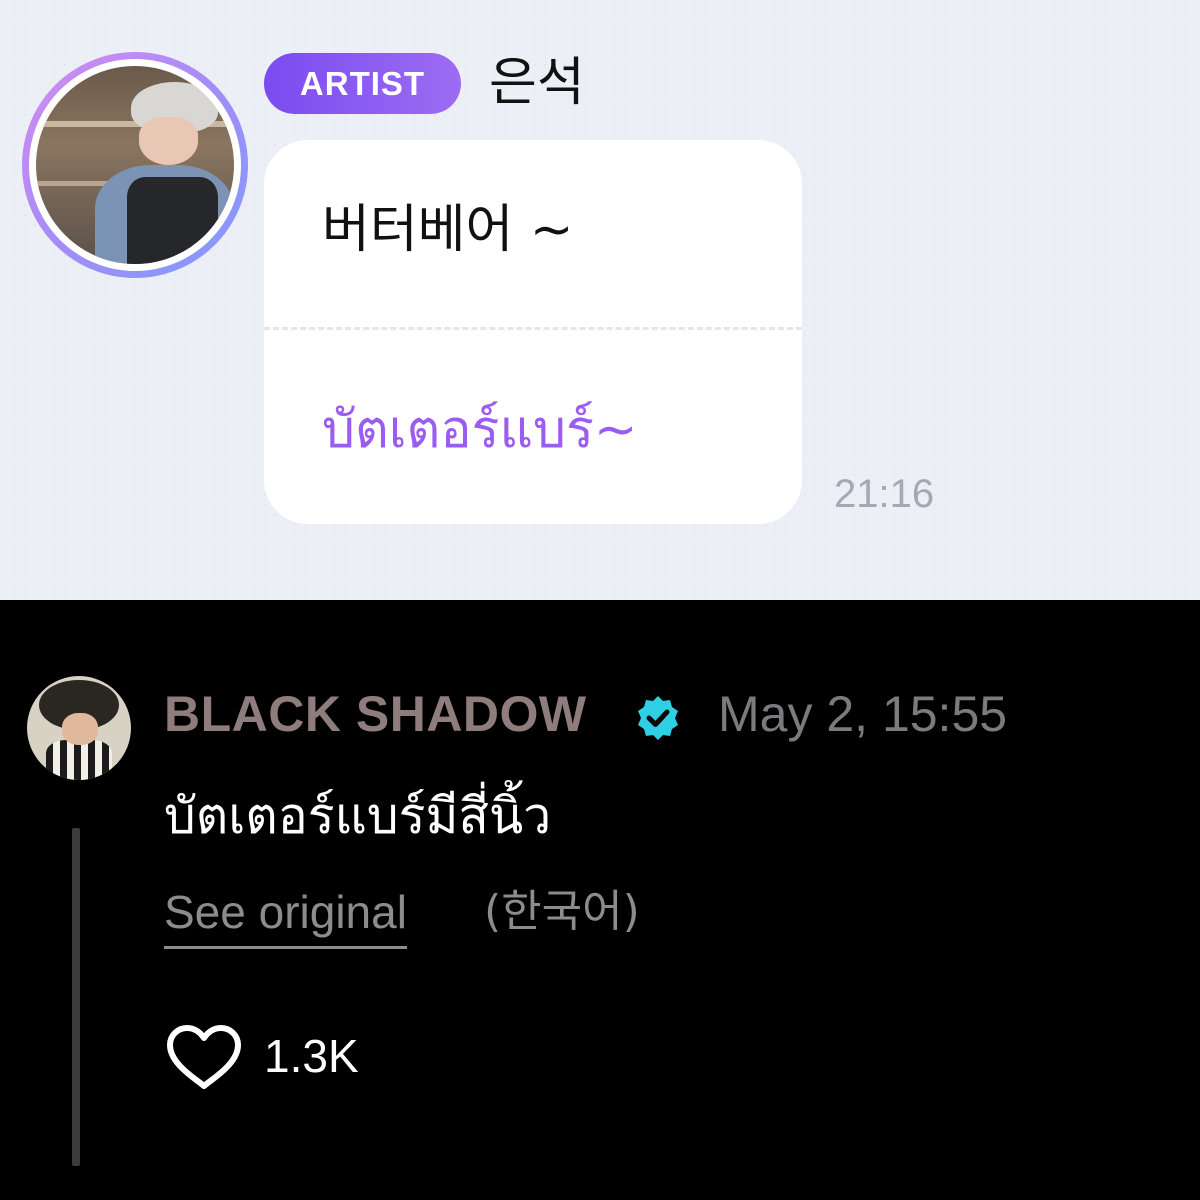 This screenshot has width=1200, height=1200. I want to click on translation-divider, so click(533, 328).